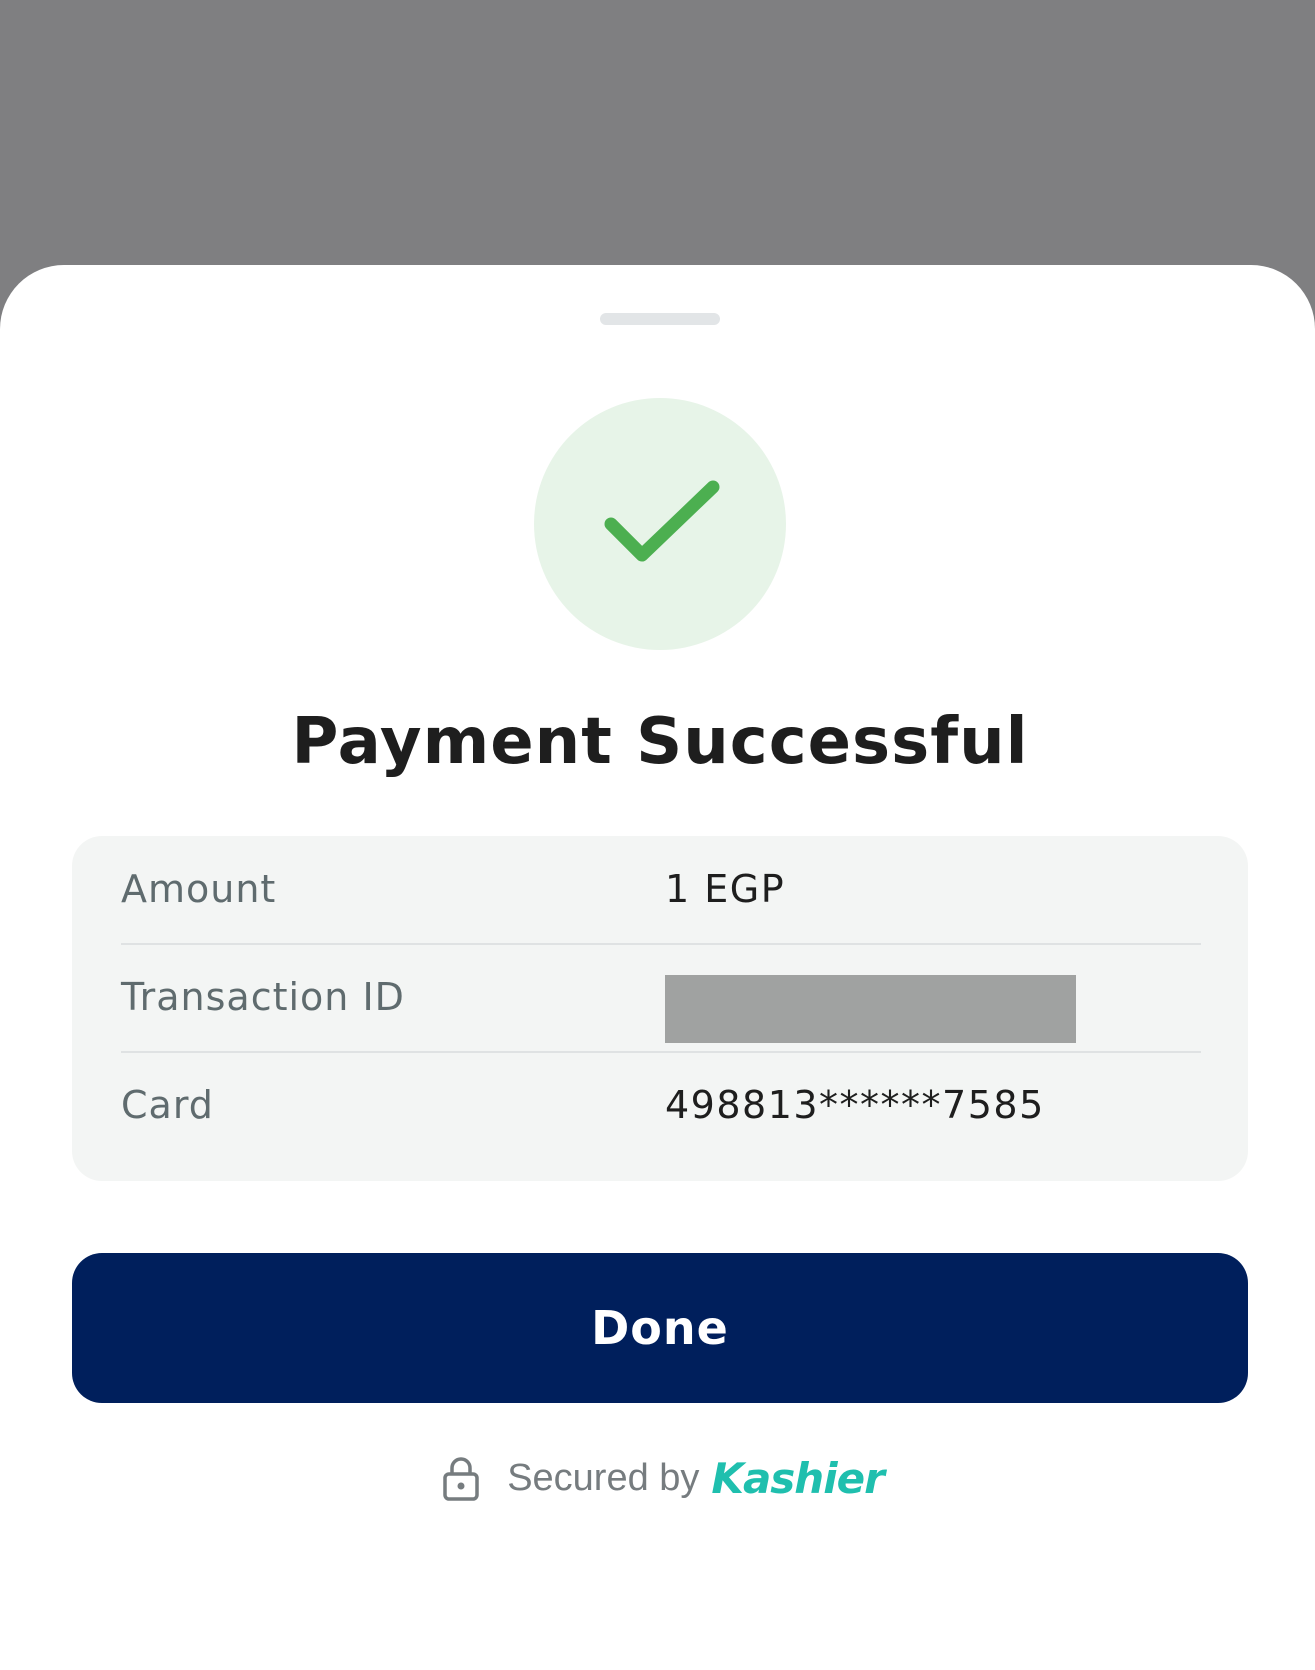  I want to click on card-row: Card 498813******7585, so click(661, 1105).